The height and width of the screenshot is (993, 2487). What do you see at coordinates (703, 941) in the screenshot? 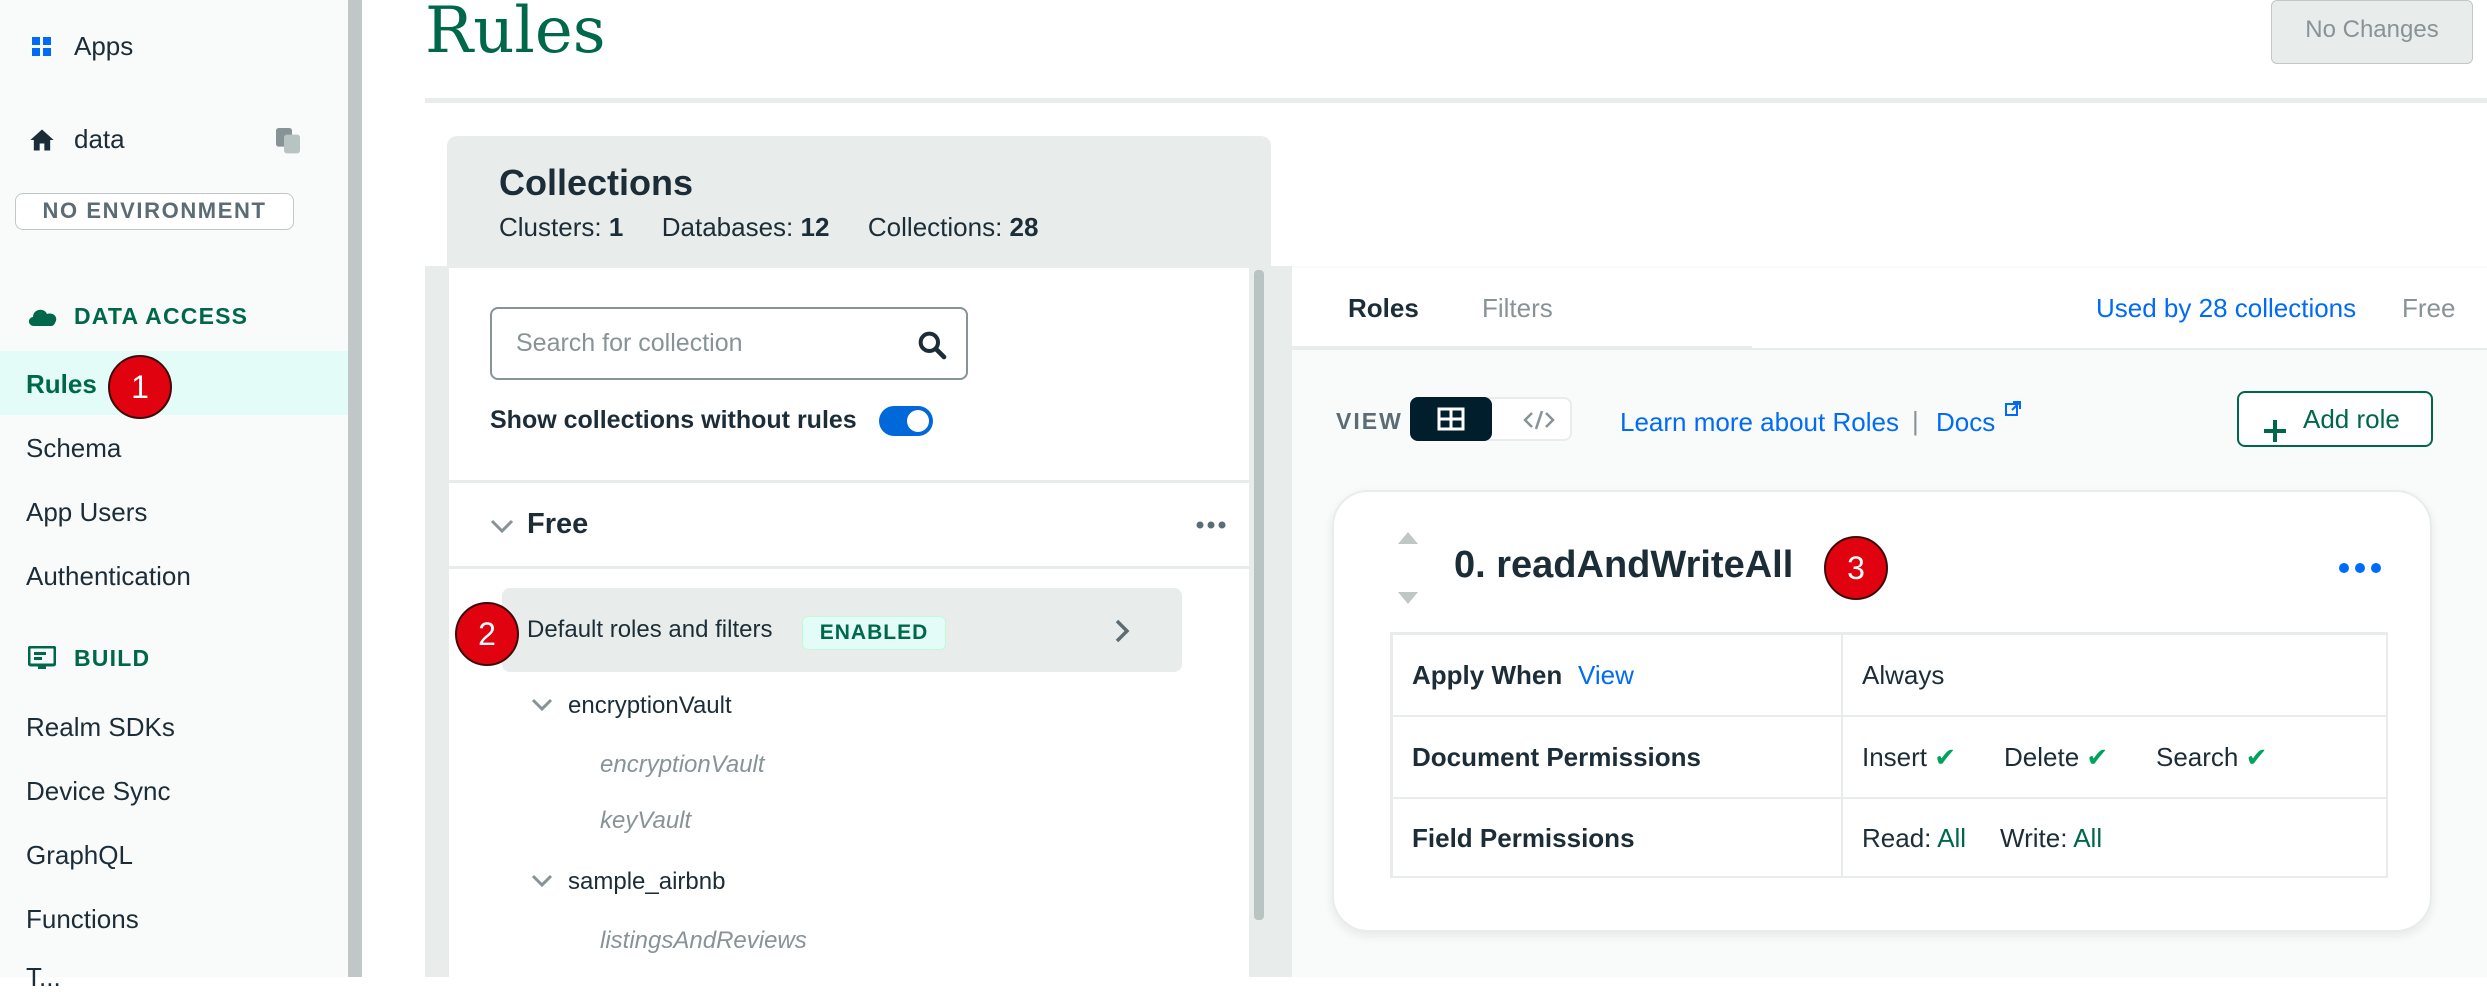
I see `collection-item: listingsAndReviews` at bounding box center [703, 941].